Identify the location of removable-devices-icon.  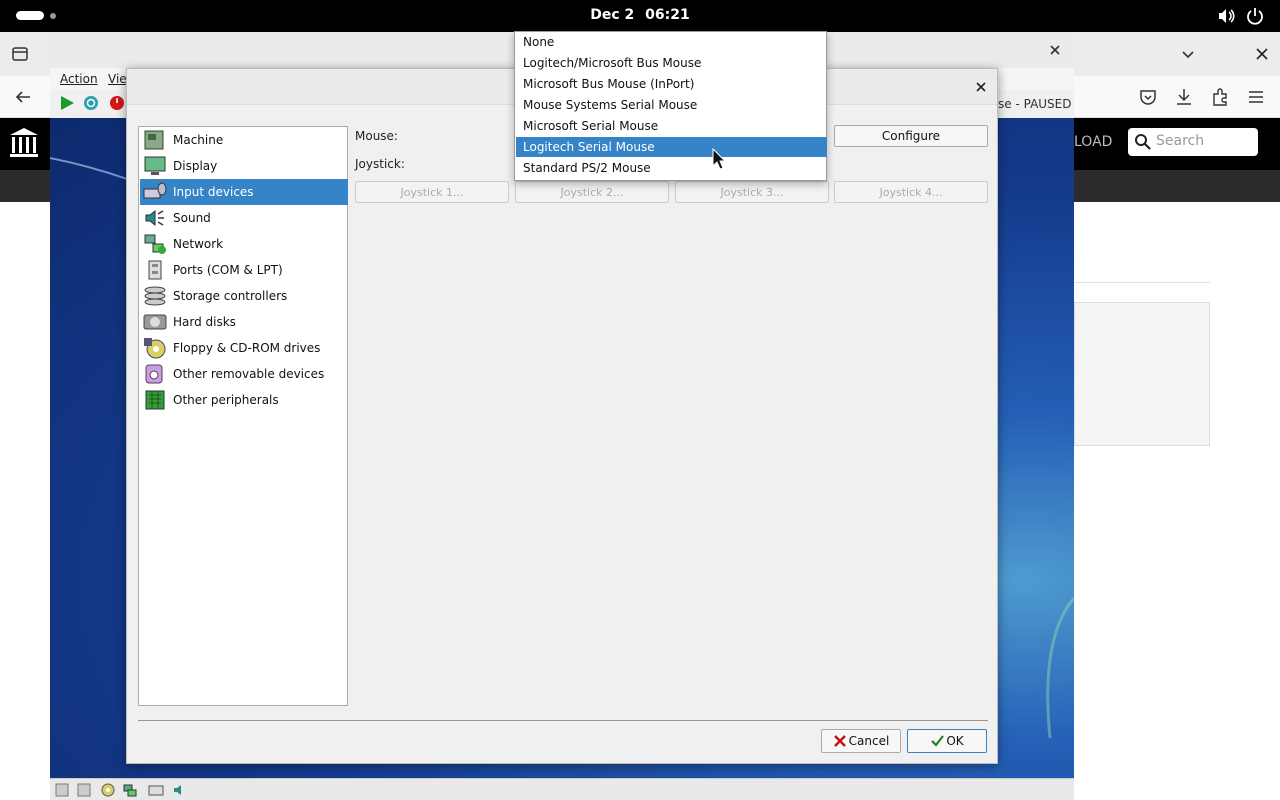
(154, 374).